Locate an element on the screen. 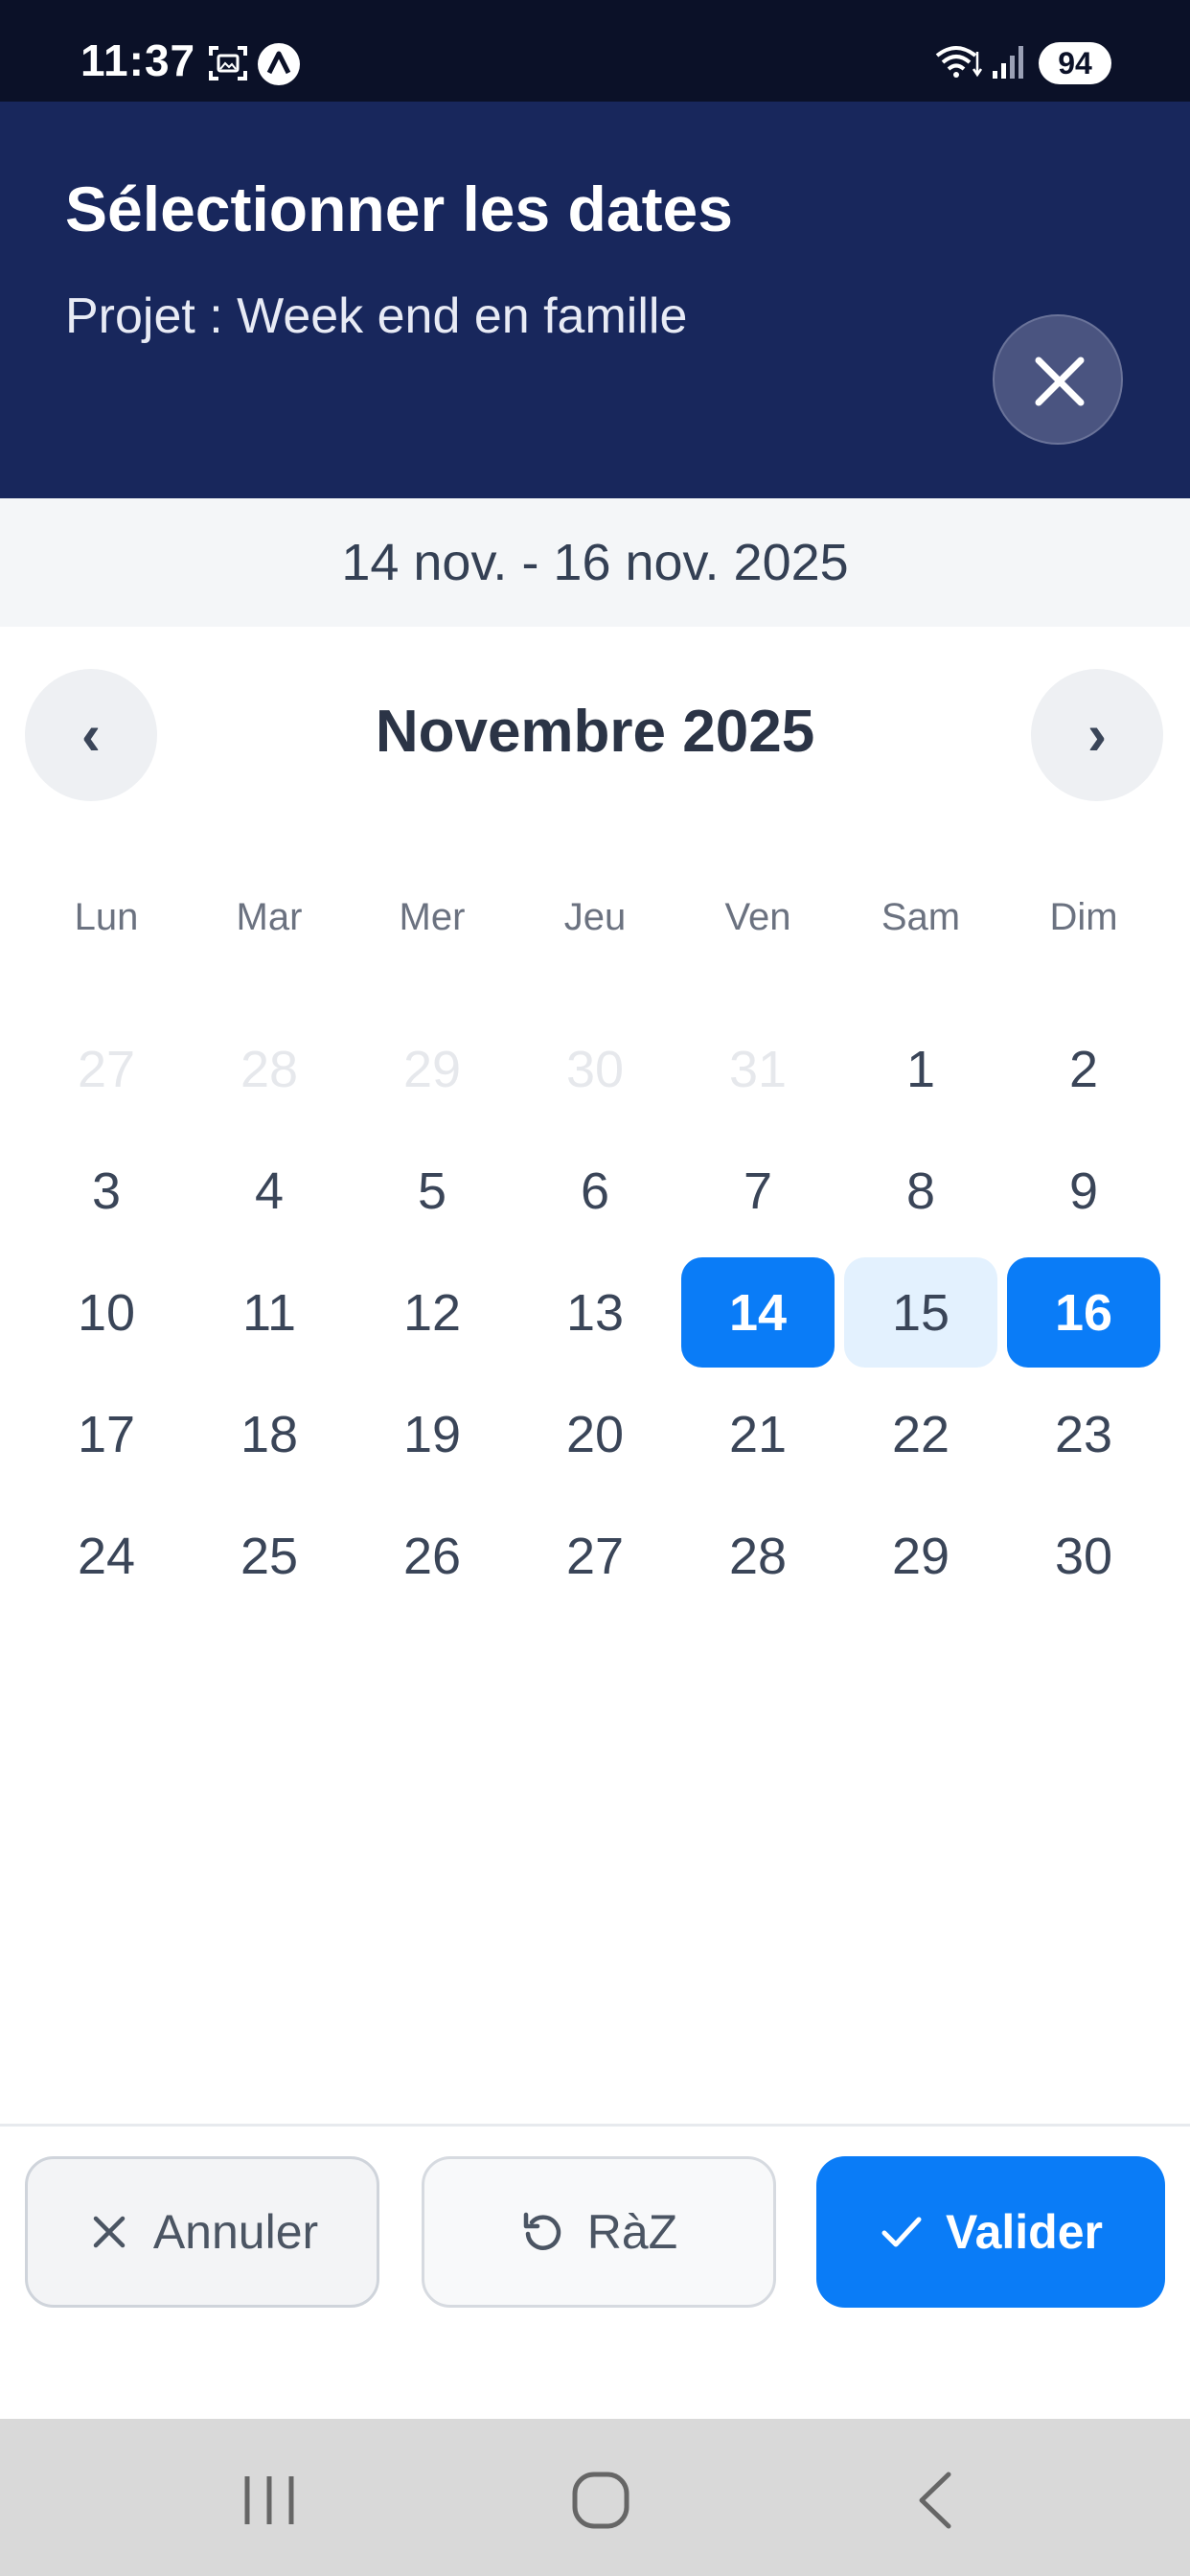 This screenshot has height=2576, width=1190. day-number: 26 is located at coordinates (432, 1556).